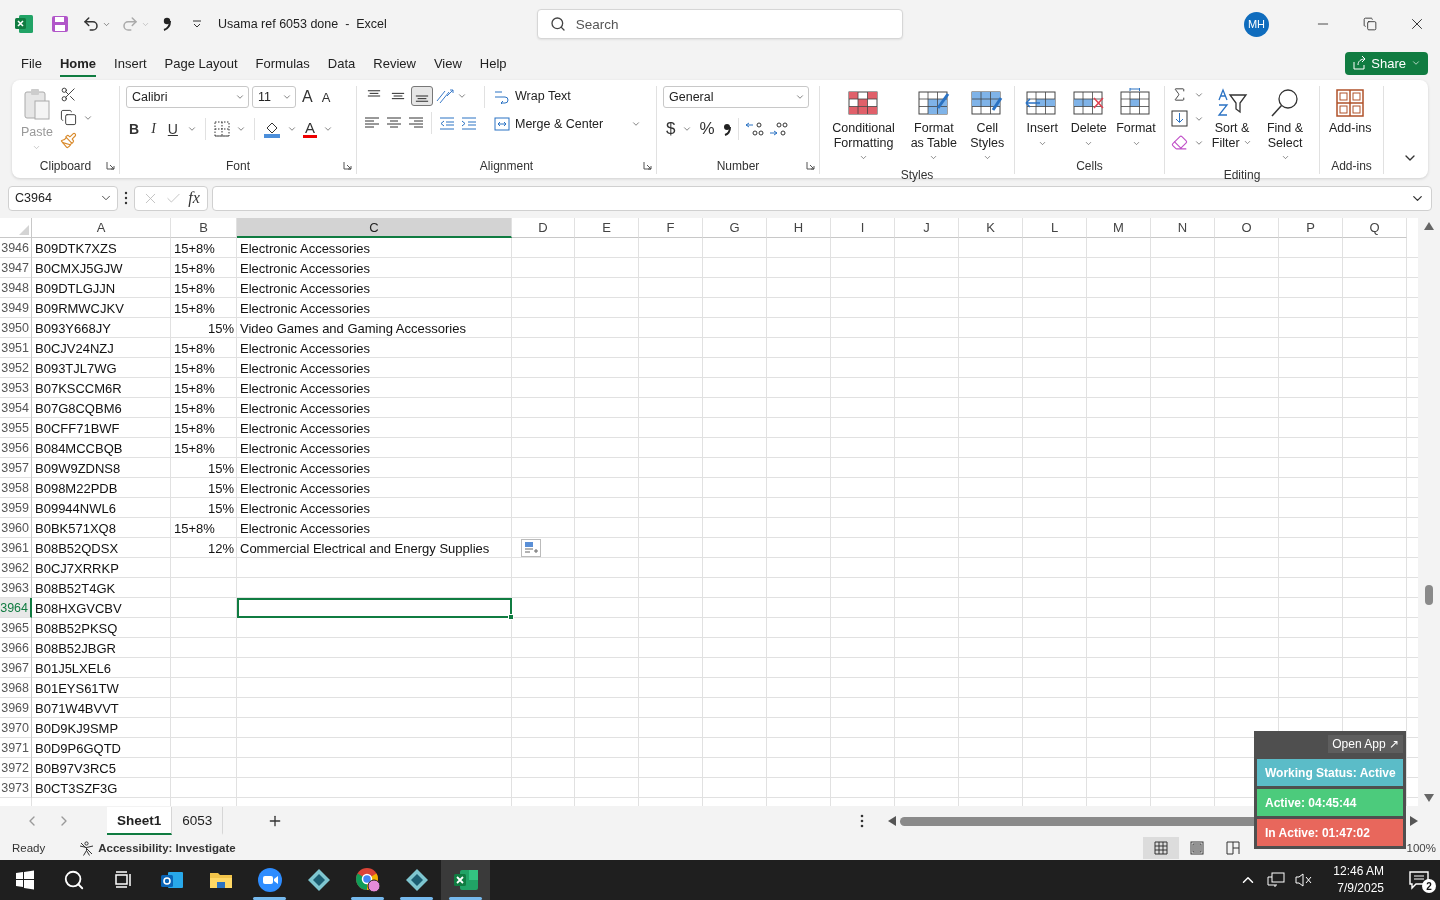  What do you see at coordinates (447, 63) in the screenshot?
I see `menu-tab: View` at bounding box center [447, 63].